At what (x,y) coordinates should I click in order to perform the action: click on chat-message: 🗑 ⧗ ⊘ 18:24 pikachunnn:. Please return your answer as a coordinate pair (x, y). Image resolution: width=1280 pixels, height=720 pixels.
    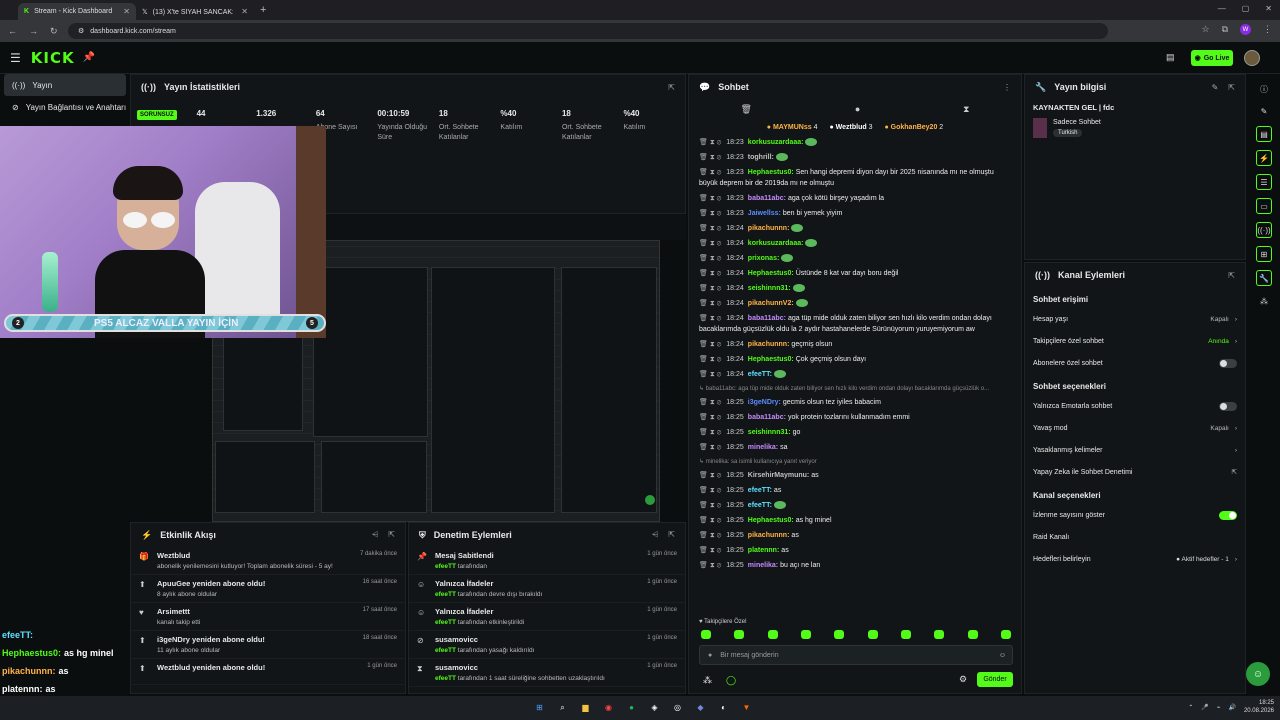
    Looking at the image, I should click on (856, 228).